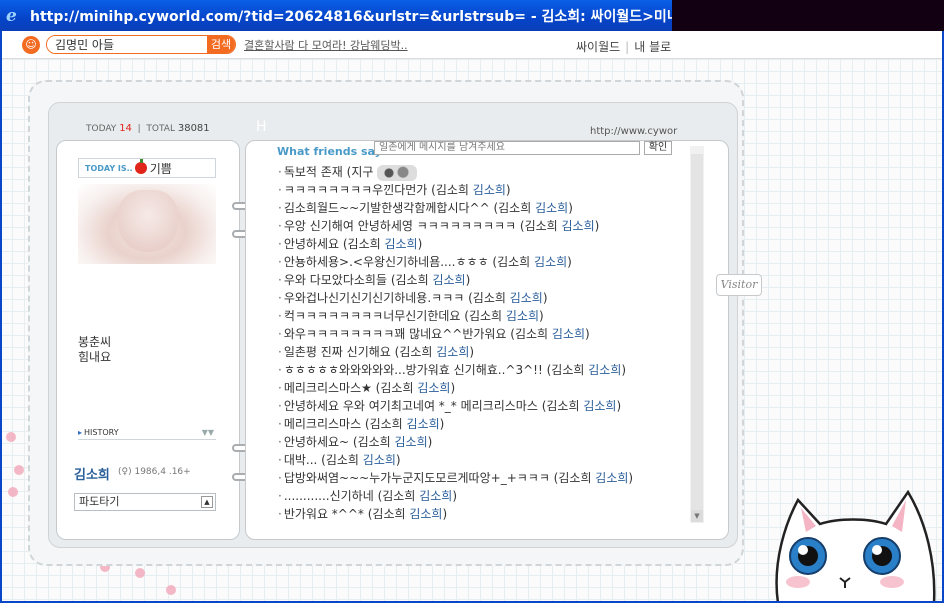 The image size is (944, 603). Describe the element at coordinates (658, 148) in the screenshot. I see `confirm-button: 확인` at that location.